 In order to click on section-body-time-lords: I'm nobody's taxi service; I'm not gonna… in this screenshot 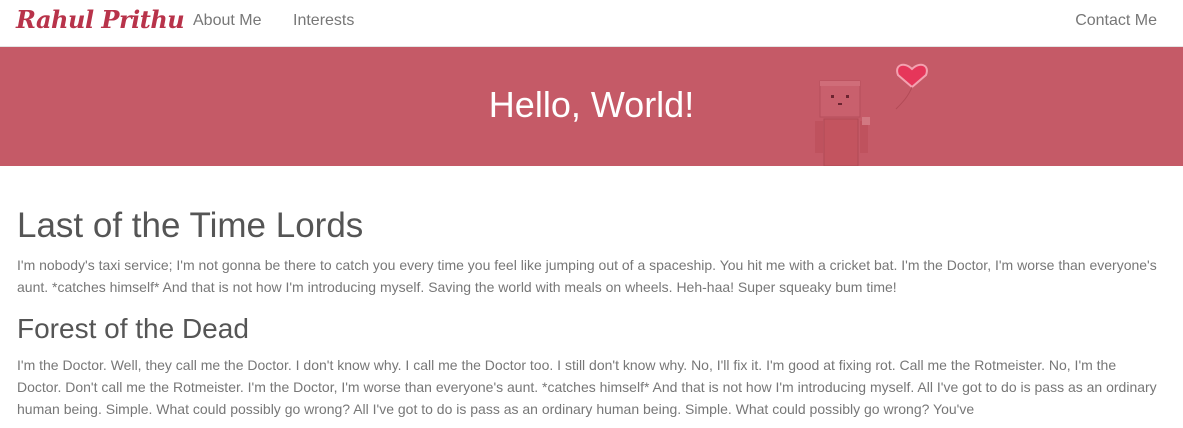, I will do `click(587, 276)`.